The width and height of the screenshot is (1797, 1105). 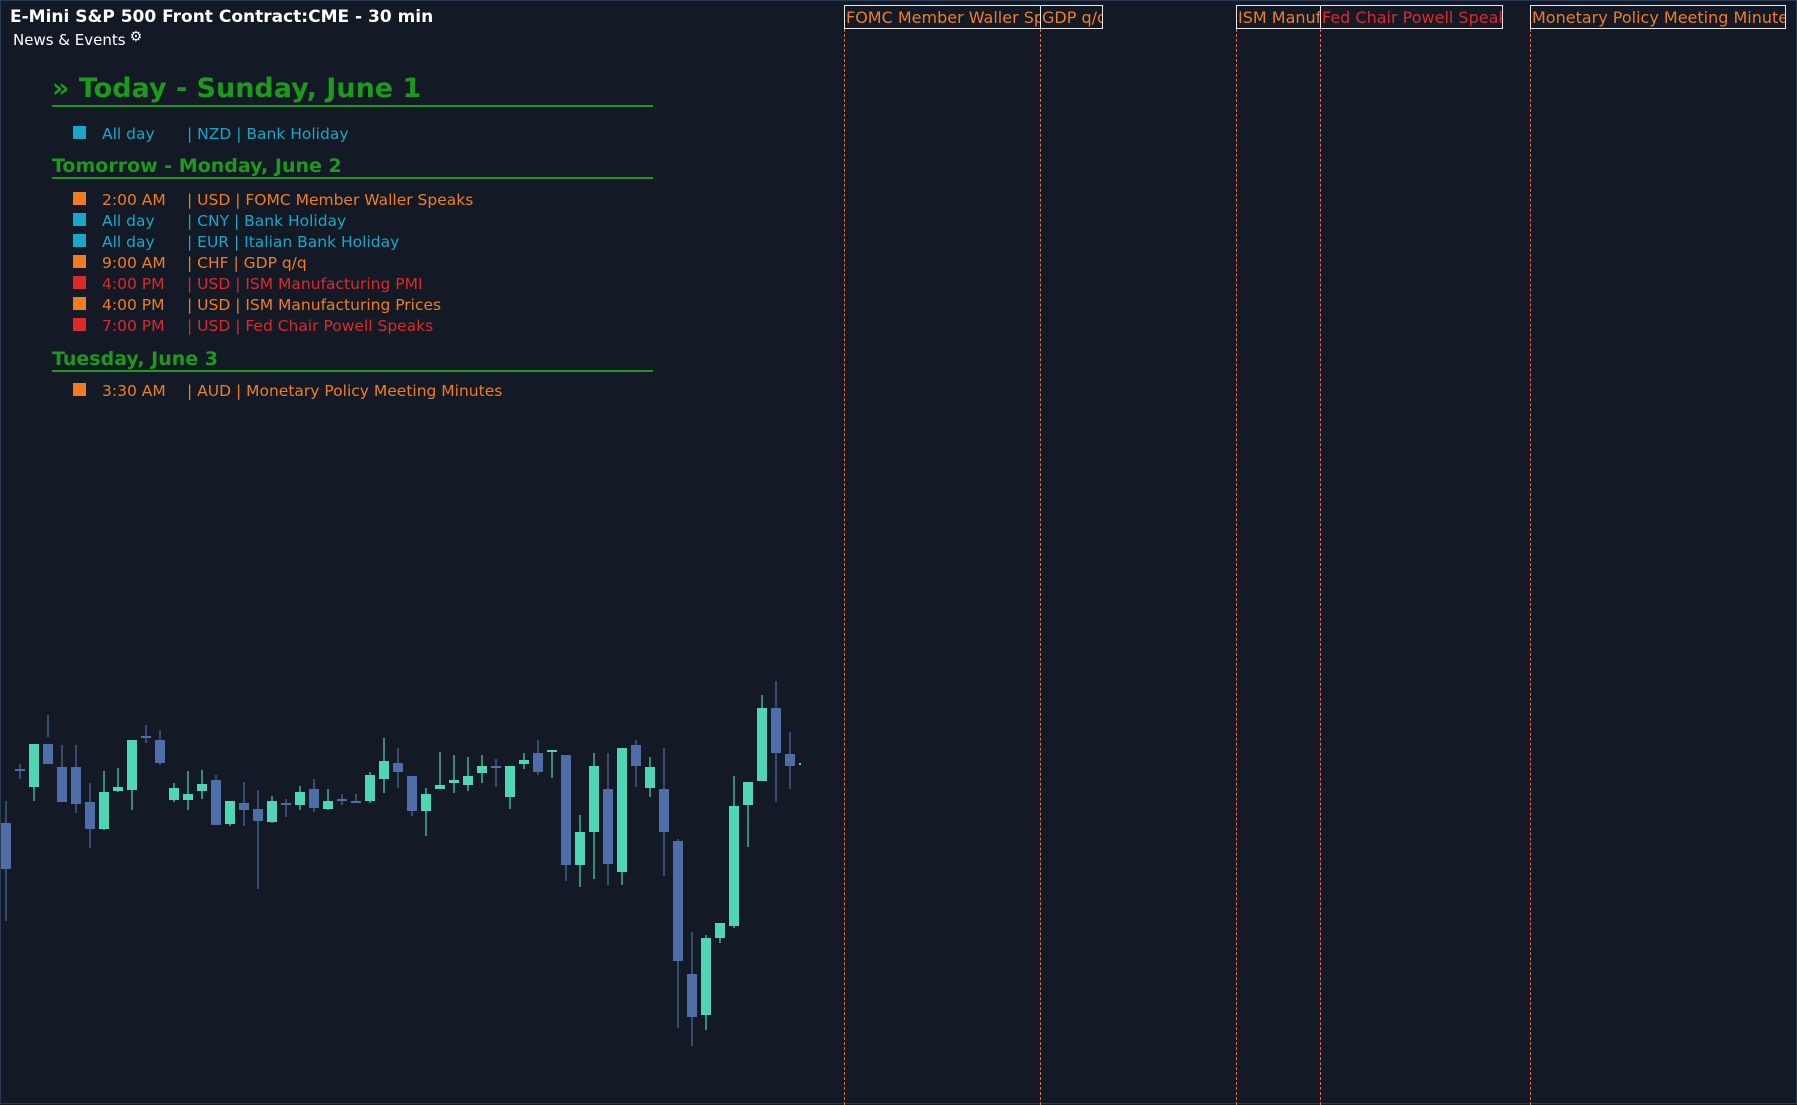 What do you see at coordinates (1279, 17) in the screenshot?
I see `event-label: ISM Manufacturing PMI` at bounding box center [1279, 17].